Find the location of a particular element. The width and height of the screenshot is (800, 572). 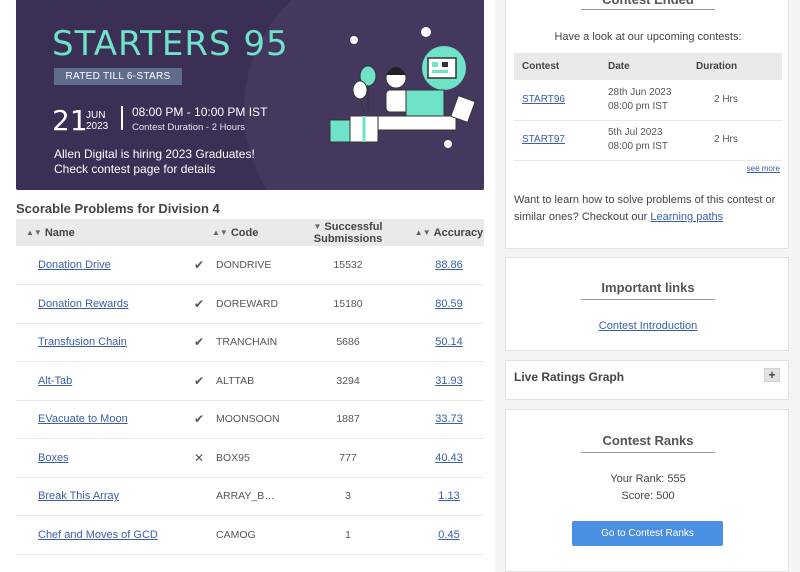

table-row: Alt-Tab ✔ ALTTAB 3294 31.93 is located at coordinates (250, 381).